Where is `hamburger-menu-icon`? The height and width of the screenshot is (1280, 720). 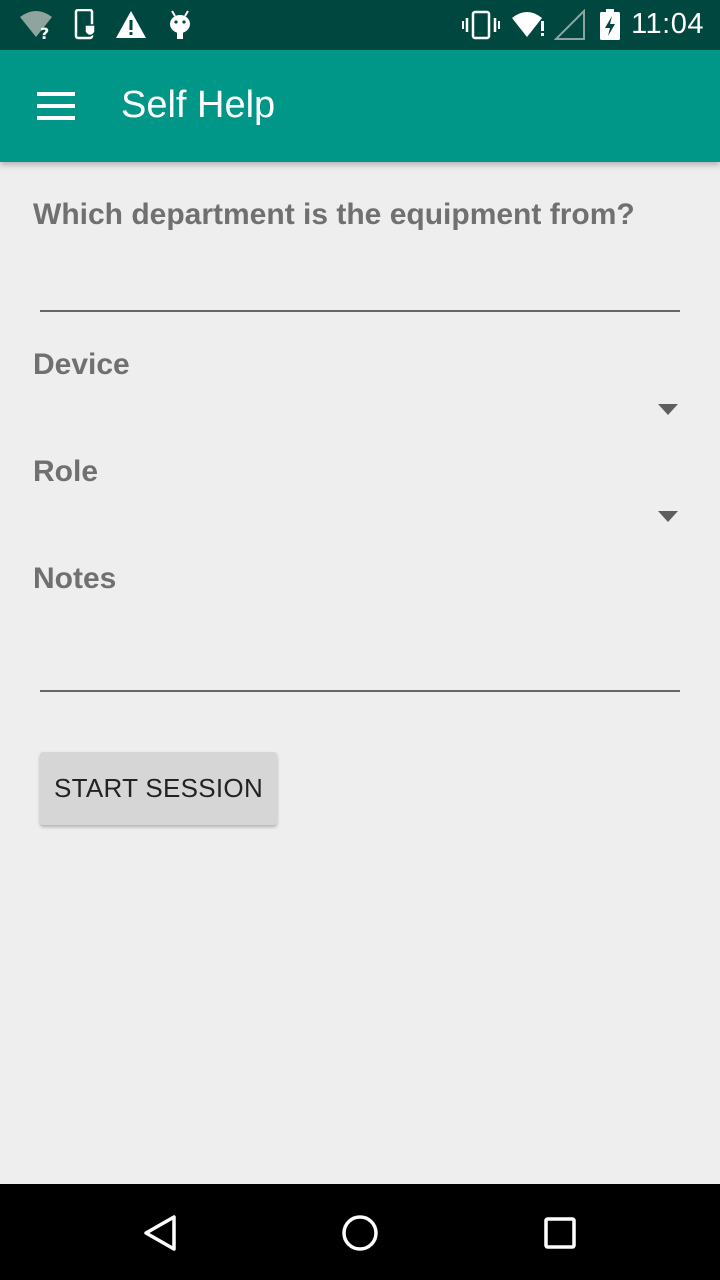 hamburger-menu-icon is located at coordinates (56, 106).